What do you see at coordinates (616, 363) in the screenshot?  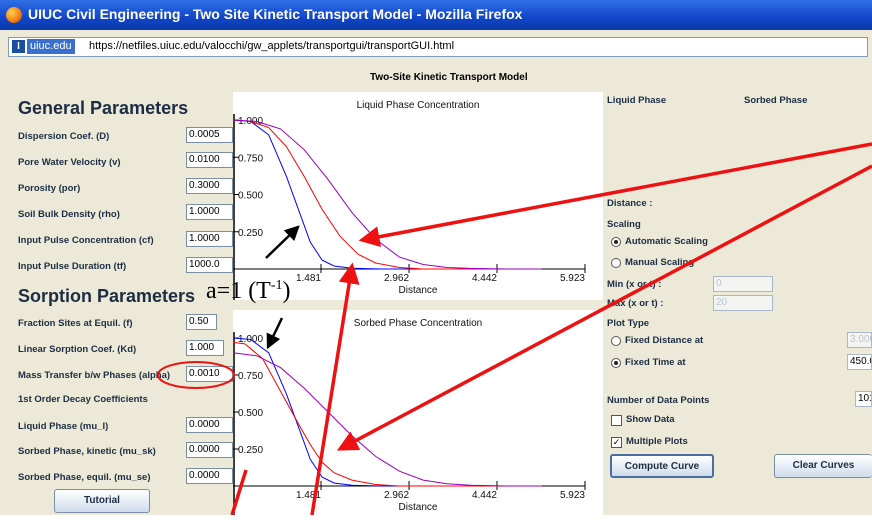 I see `fixed-time-radio` at bounding box center [616, 363].